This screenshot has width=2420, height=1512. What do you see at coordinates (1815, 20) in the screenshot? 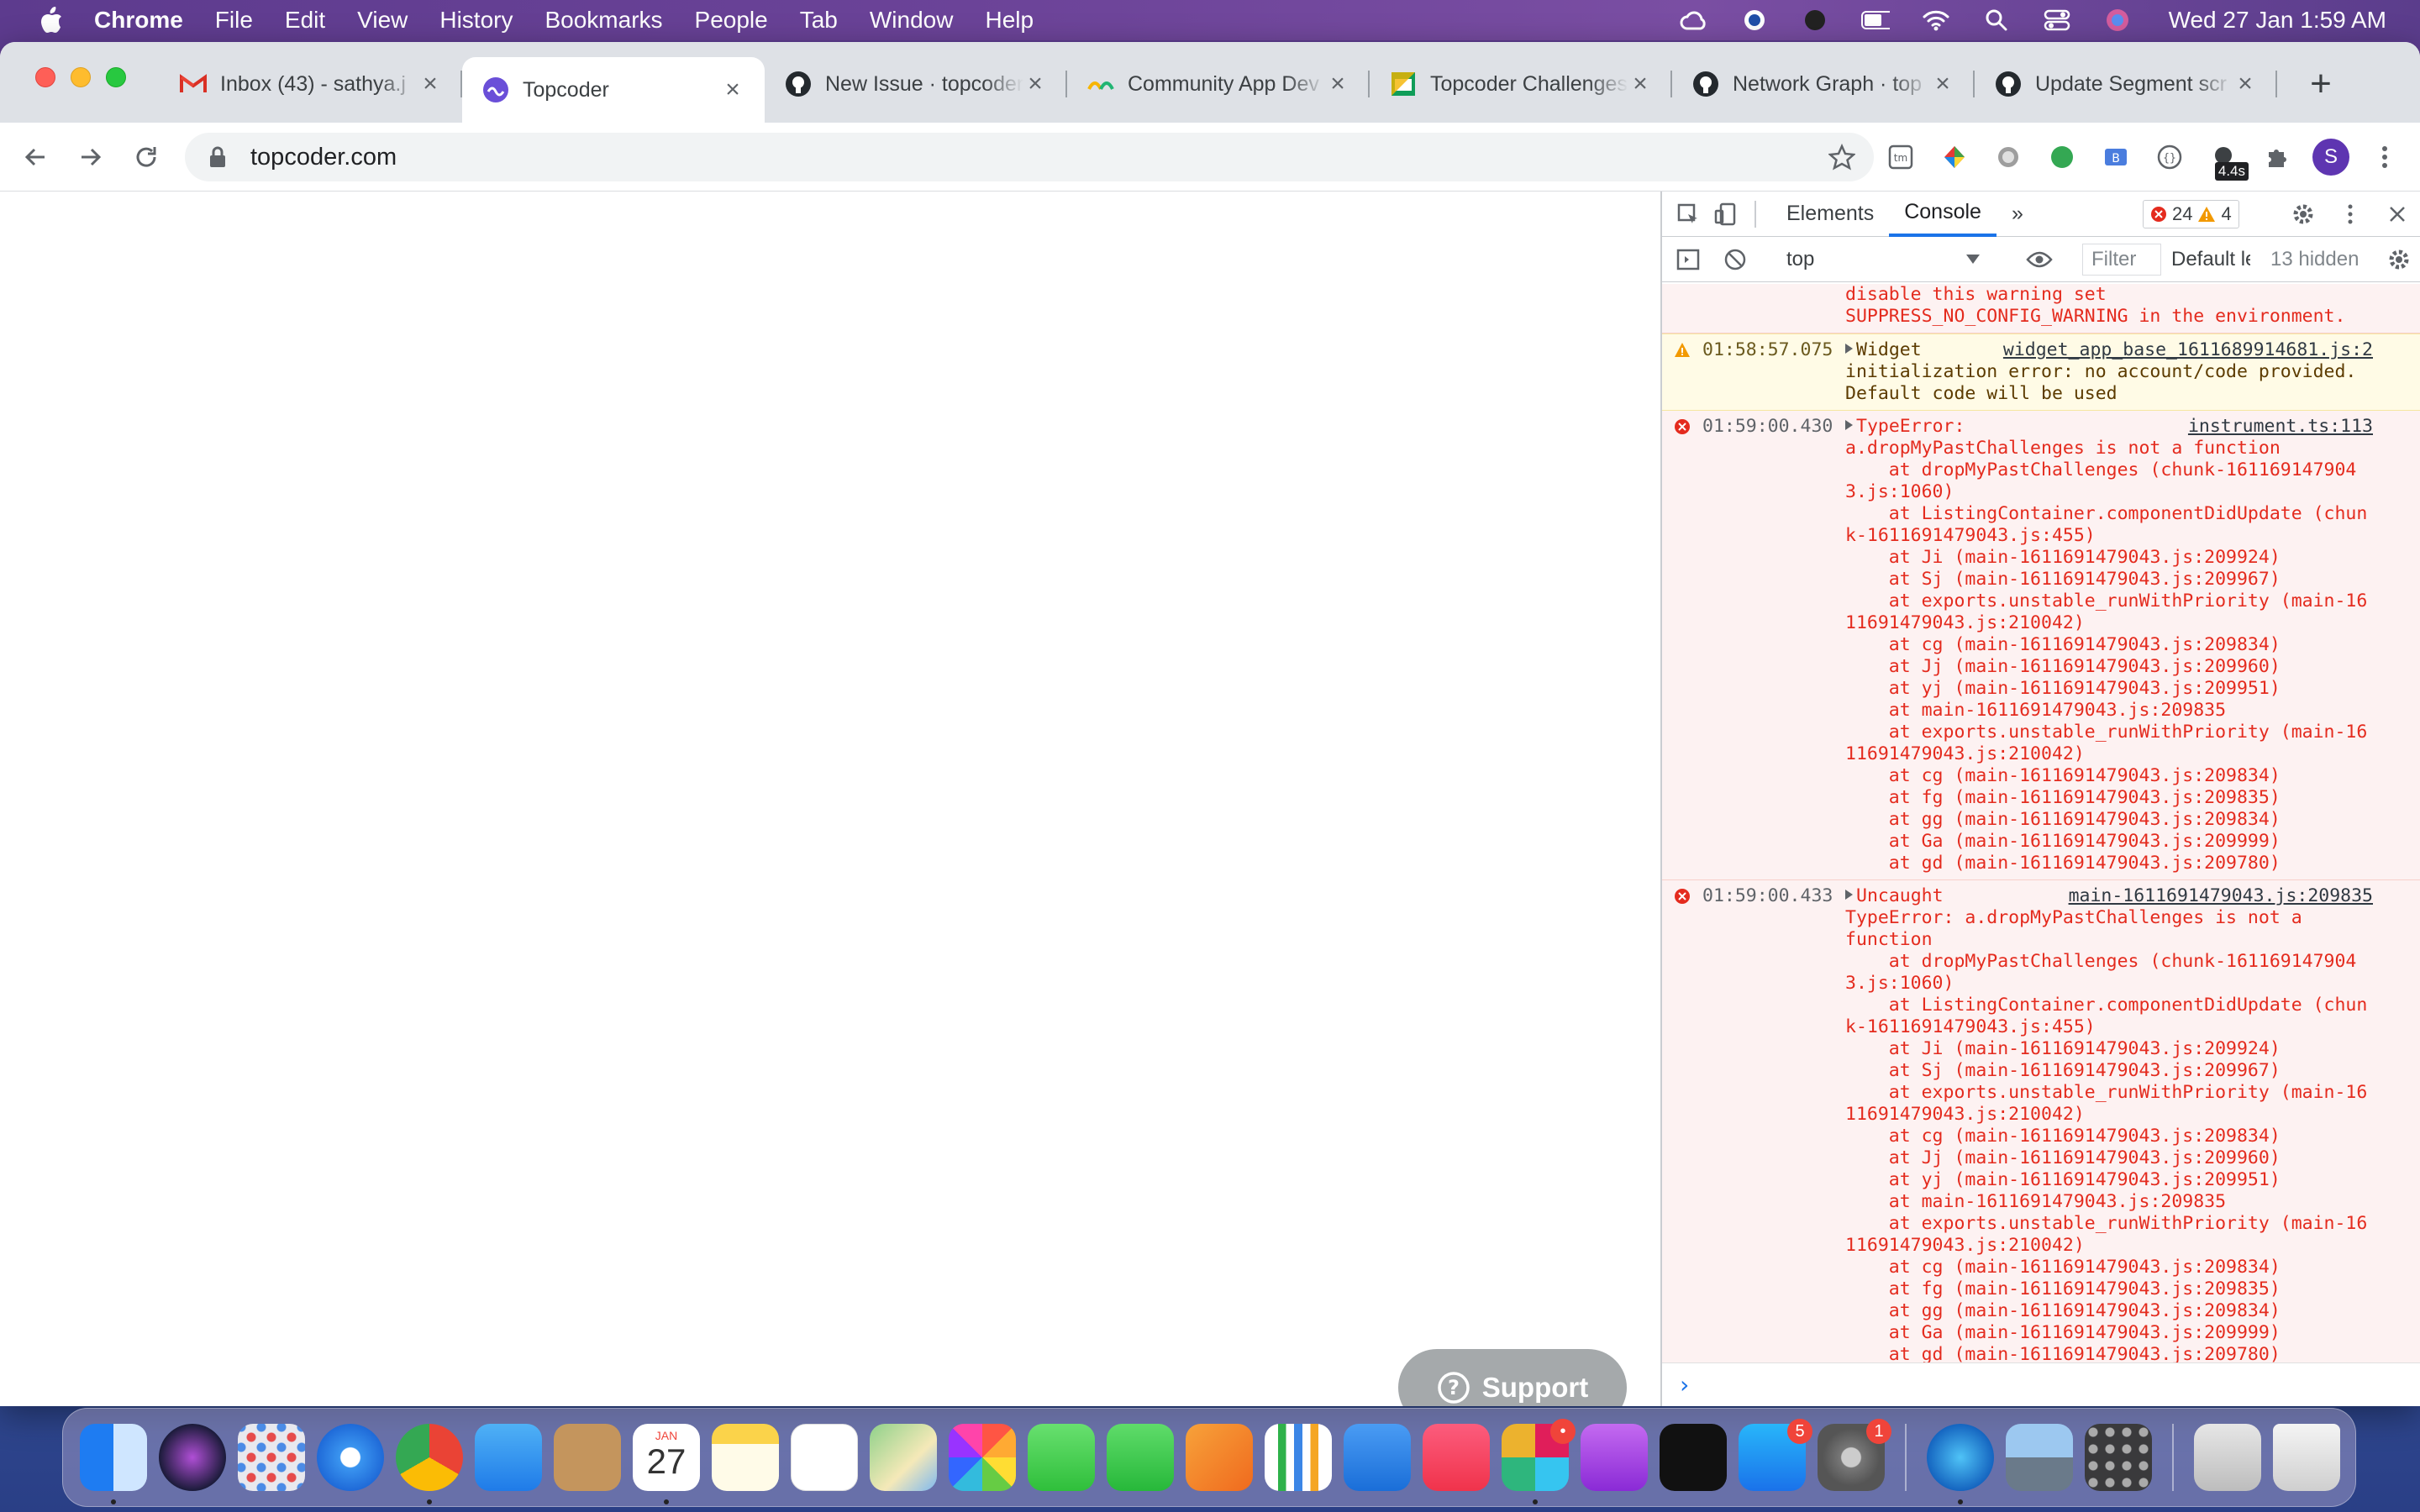
I see `dark-mode-icon` at bounding box center [1815, 20].